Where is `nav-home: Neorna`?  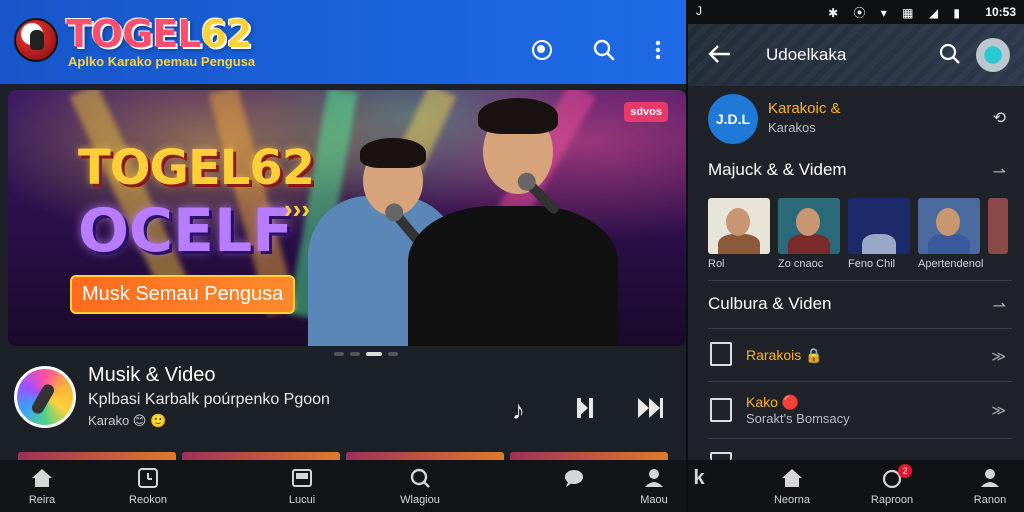 nav-home: Neorna is located at coordinates (792, 486).